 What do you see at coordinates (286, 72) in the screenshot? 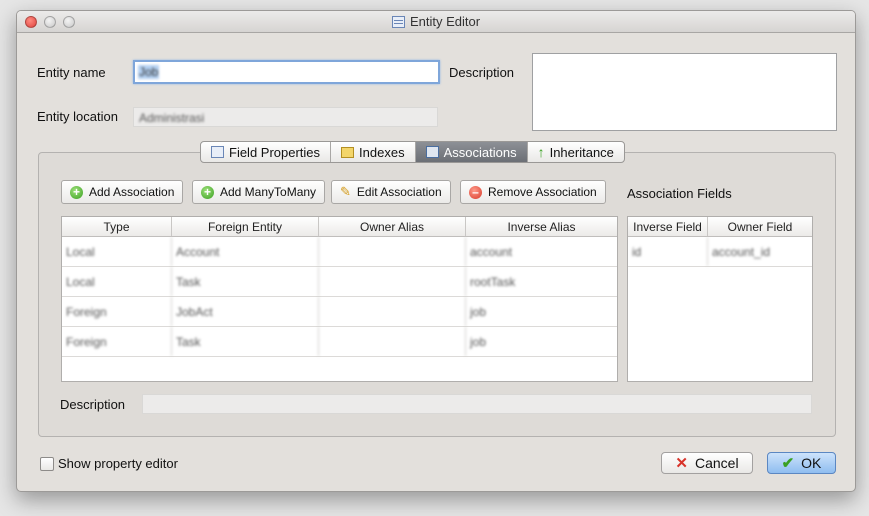
I see `entity-name-field: Job` at bounding box center [286, 72].